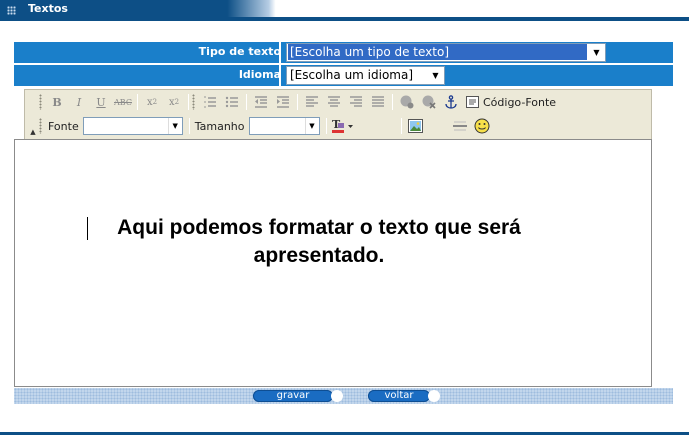  I want to click on indent-icon, so click(283, 102).